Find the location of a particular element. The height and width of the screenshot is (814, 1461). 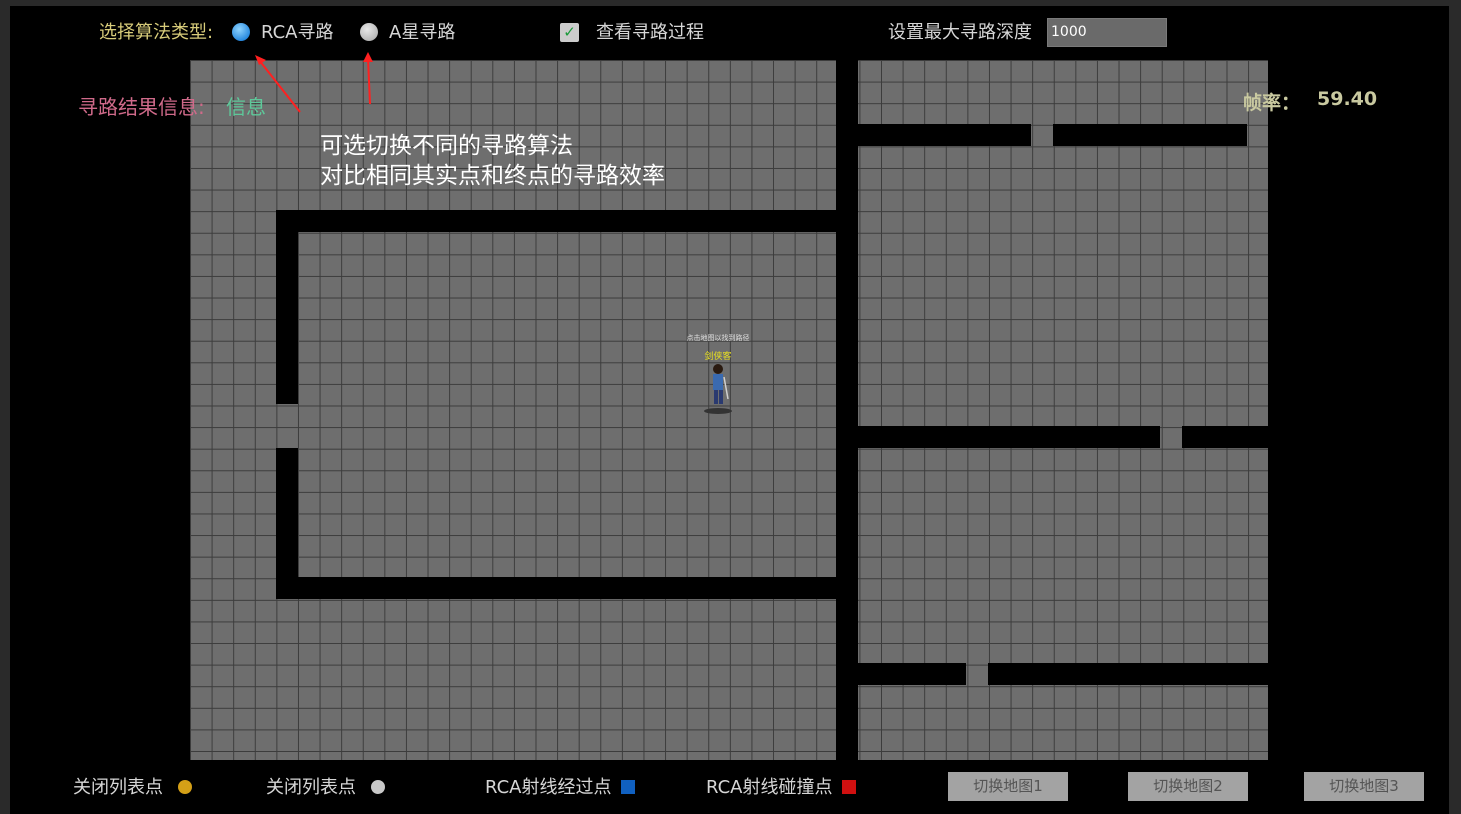

annotation-text: 可选切换不同的寻路算法 对比相同其实点和终点的寻路效率 is located at coordinates (492, 161).